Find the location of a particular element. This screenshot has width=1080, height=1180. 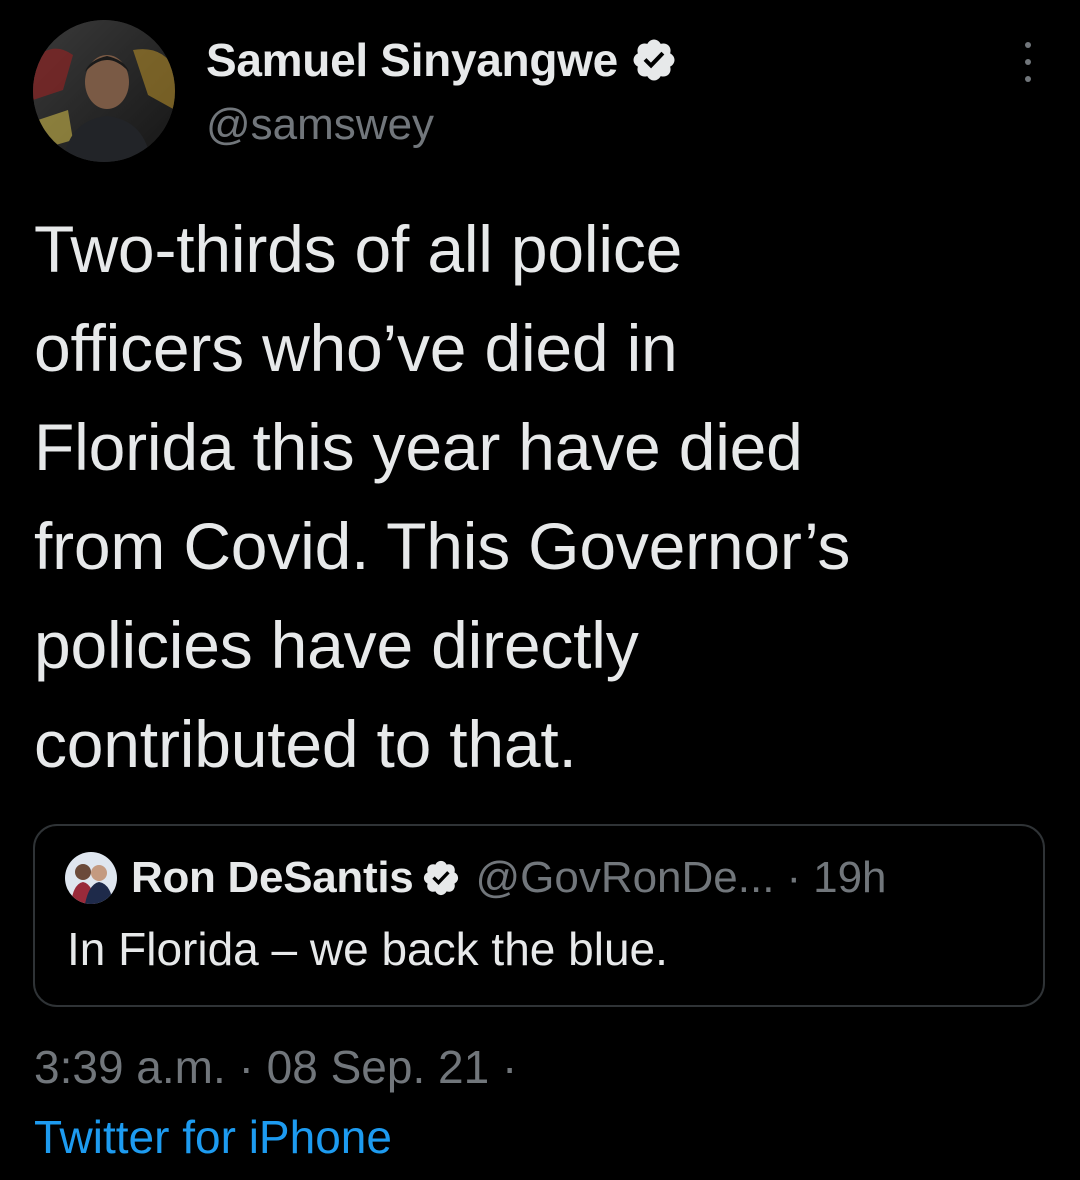

author-avatar is located at coordinates (104, 91).